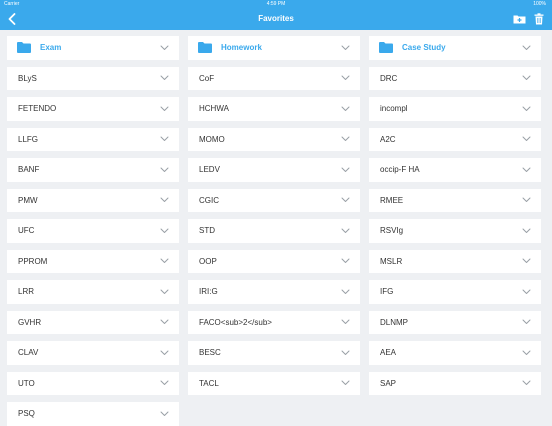 This screenshot has height=426, width=552. I want to click on favorite-label: DRC, so click(389, 78).